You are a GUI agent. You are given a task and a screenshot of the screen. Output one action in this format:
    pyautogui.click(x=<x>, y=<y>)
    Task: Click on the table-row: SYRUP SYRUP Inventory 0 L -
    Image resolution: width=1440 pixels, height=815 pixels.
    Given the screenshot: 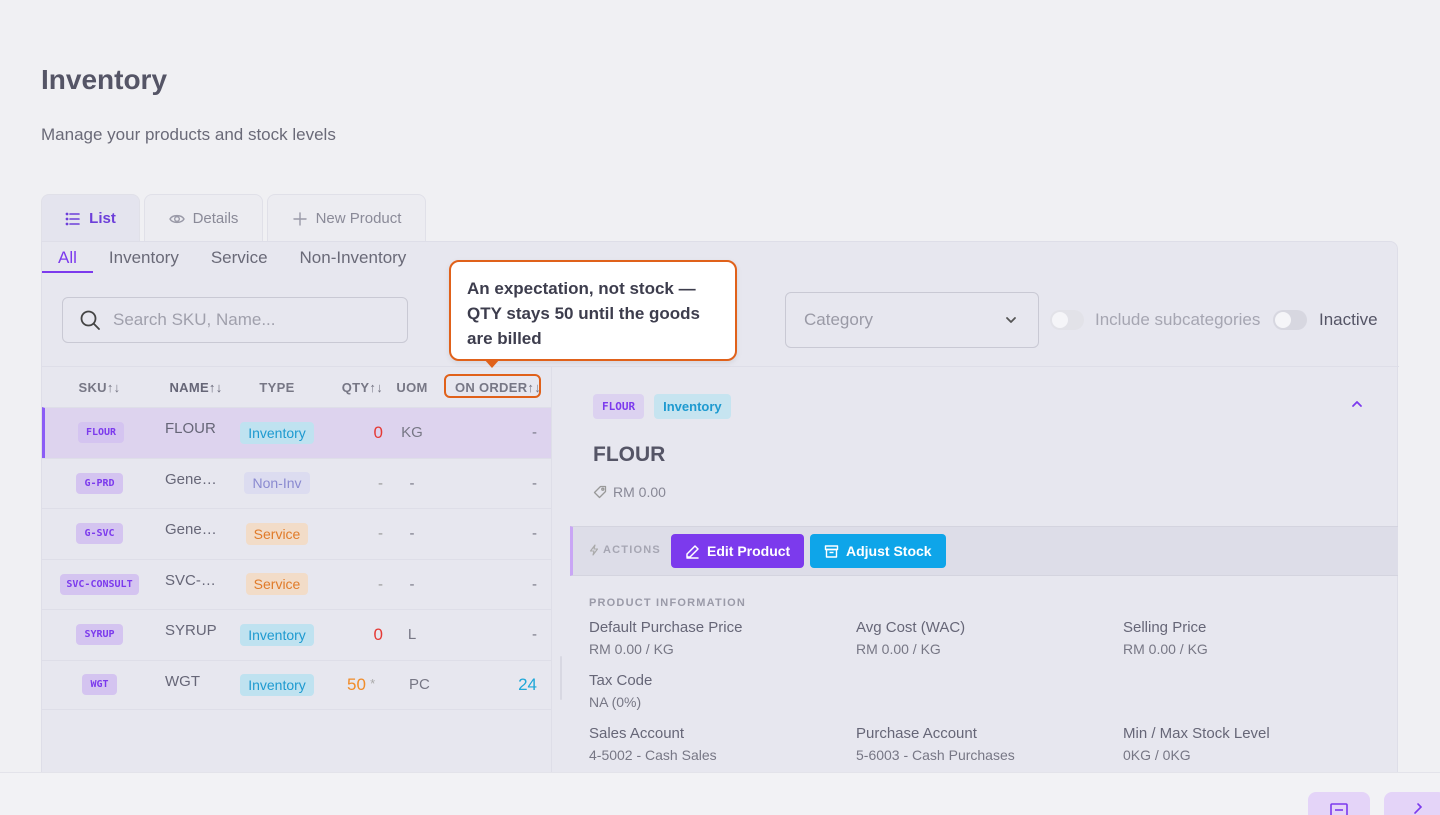 What is the action you would take?
    pyautogui.click(x=296, y=634)
    